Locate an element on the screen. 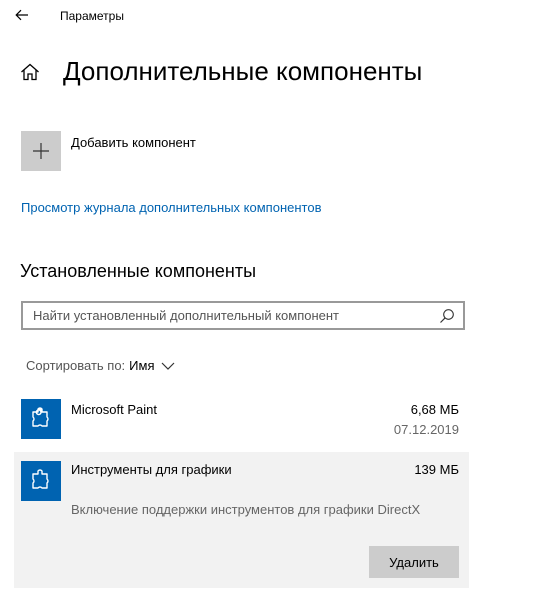 The width and height of the screenshot is (544, 598). sort-row: Сортировать по: Имя is located at coordinates (100, 366).